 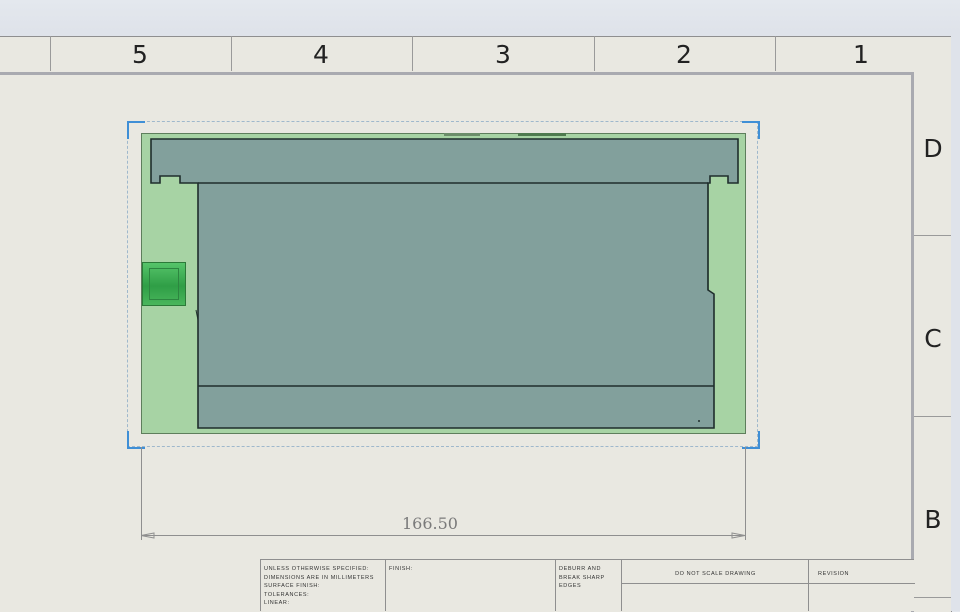 What do you see at coordinates (164, 284) in the screenshot?
I see `usb-connector` at bounding box center [164, 284].